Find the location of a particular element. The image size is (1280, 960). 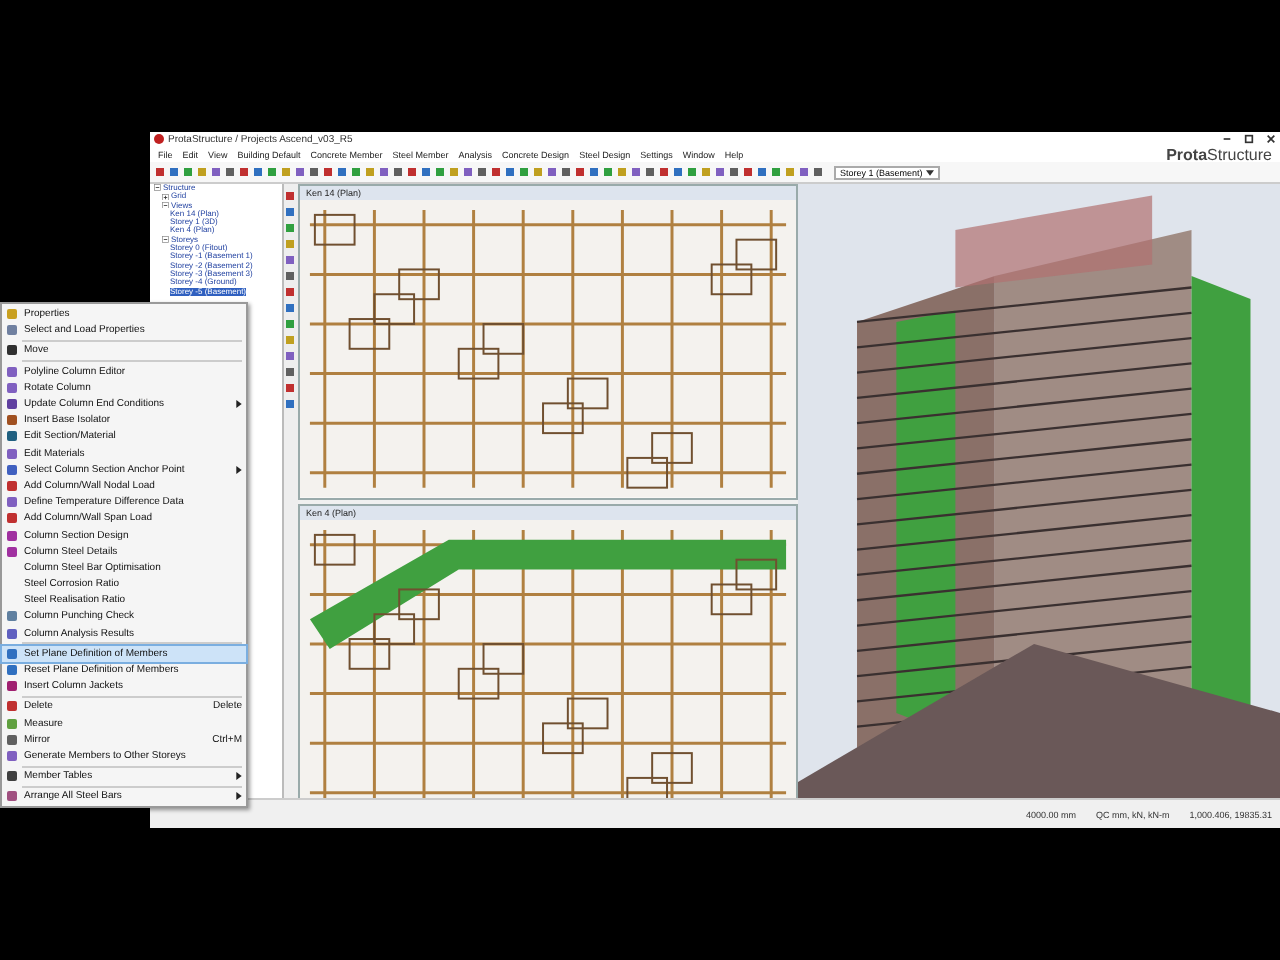

maximize-icon is located at coordinates (1249, 139).